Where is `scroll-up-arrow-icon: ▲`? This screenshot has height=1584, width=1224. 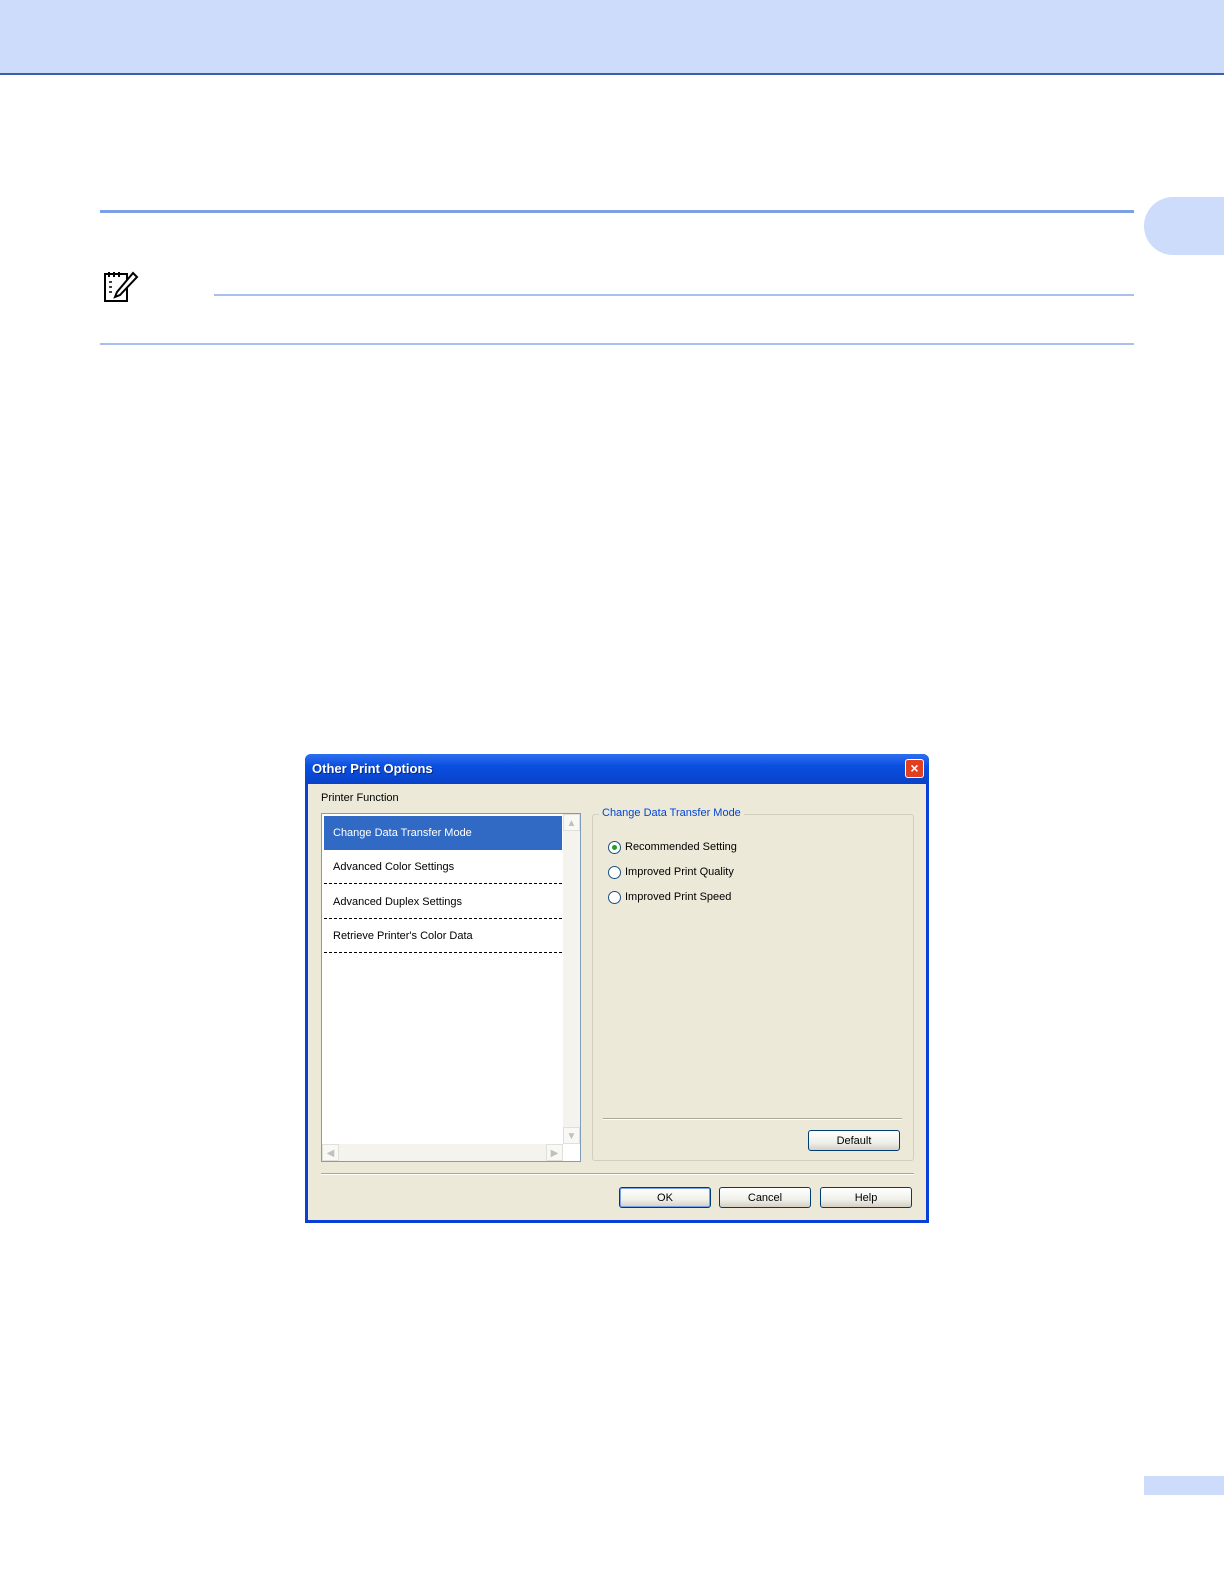
scroll-up-arrow-icon: ▲ is located at coordinates (571, 822).